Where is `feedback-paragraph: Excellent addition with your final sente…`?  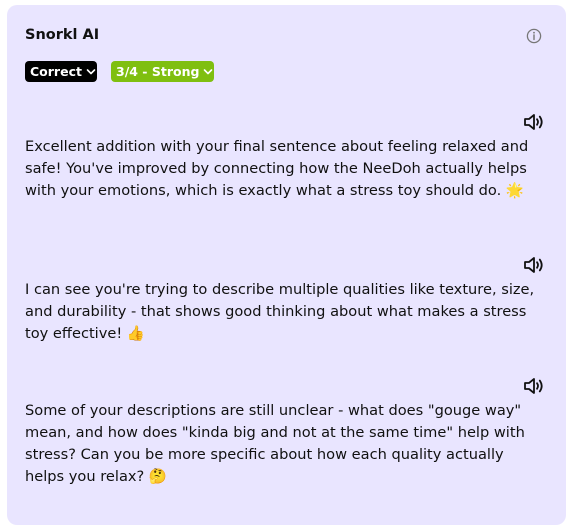 feedback-paragraph: Excellent addition with your final sente… is located at coordinates (277, 168).